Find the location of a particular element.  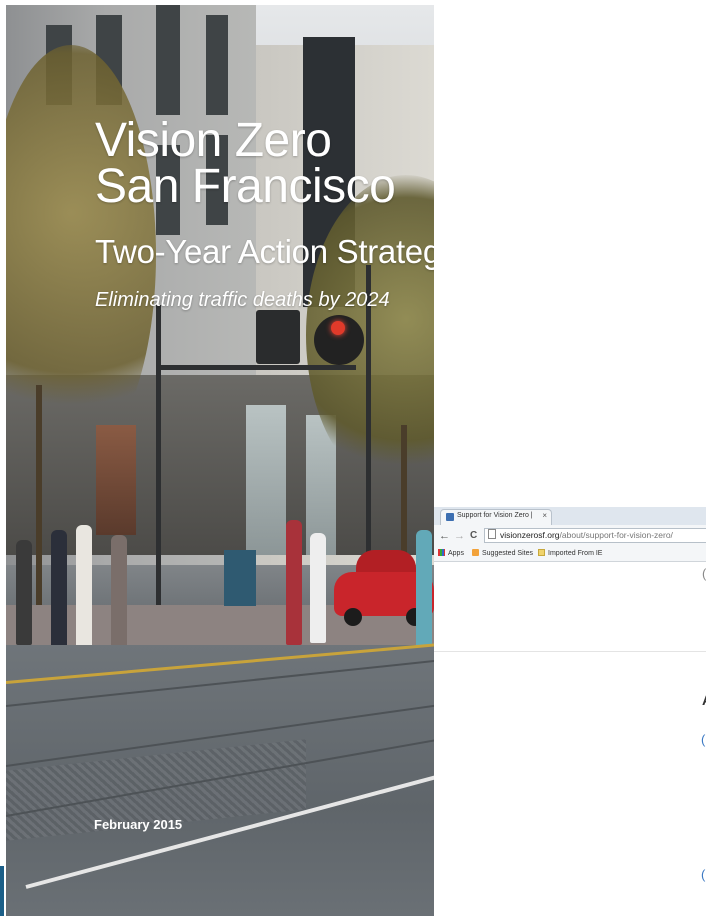

tab-title: Support for Vision Zero | is located at coordinates (495, 515).